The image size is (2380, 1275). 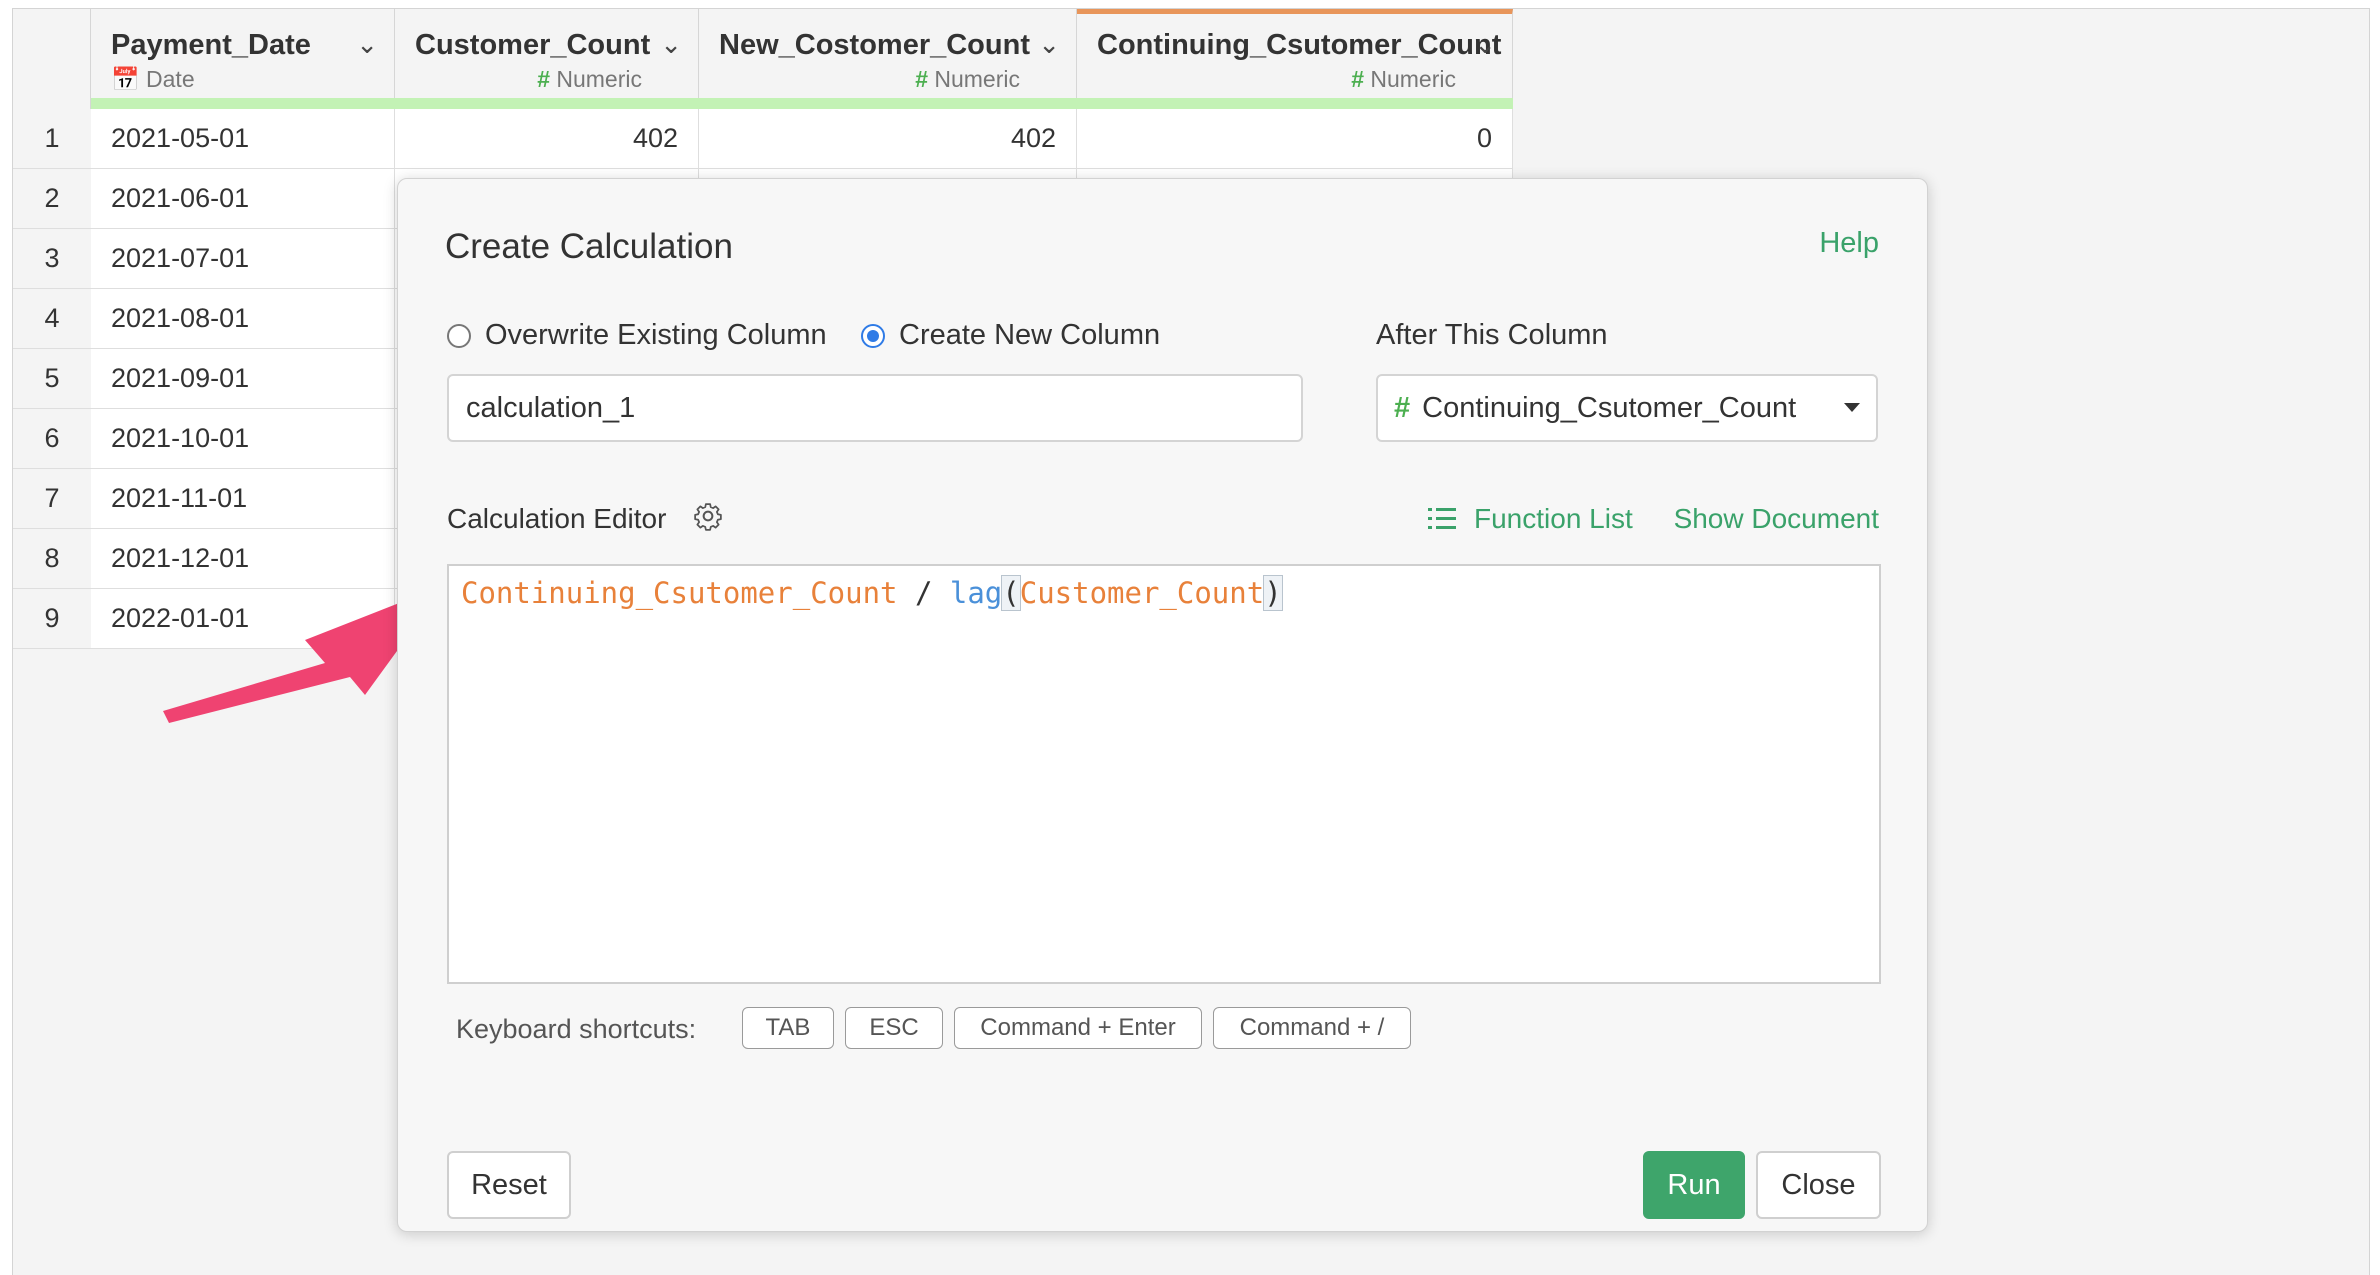 I want to click on column-header-new-costomer-count: New_Costomer_Count ⌄ # Numeric, so click(x=888, y=59).